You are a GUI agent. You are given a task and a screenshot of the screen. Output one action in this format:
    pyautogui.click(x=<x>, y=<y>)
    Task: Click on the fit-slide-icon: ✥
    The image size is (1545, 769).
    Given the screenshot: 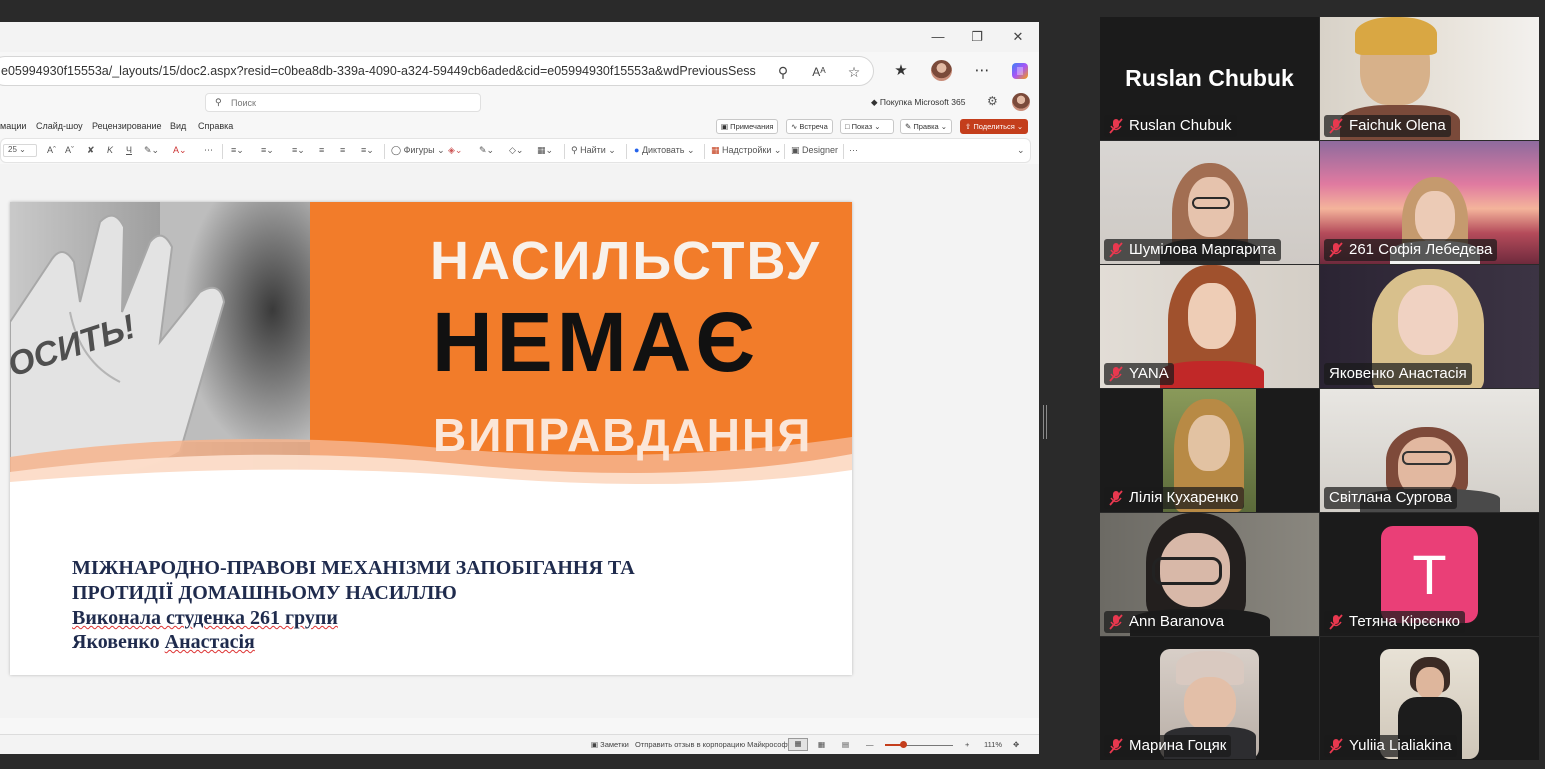 What is the action you would take?
    pyautogui.click(x=1016, y=744)
    